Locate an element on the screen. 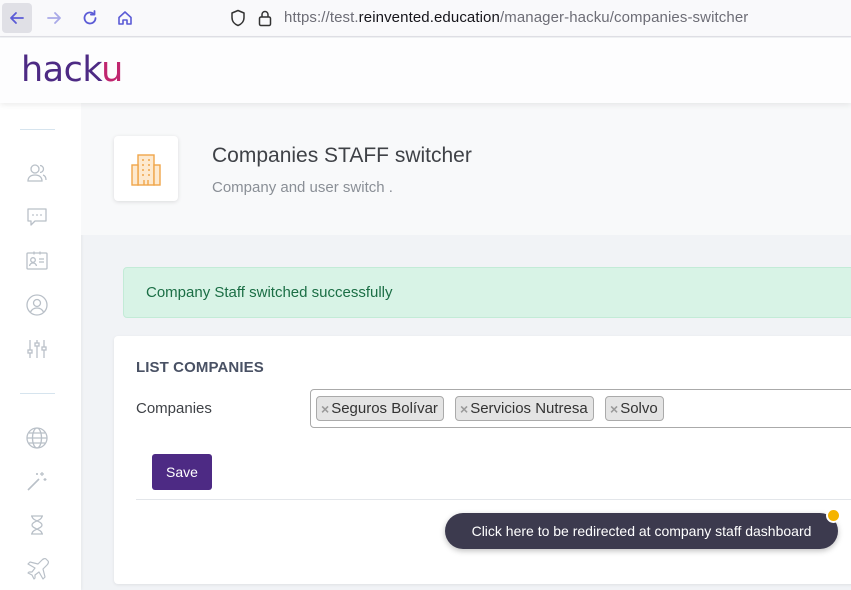 The width and height of the screenshot is (851, 590). selected-company-tag: × Solvo is located at coordinates (634, 408).